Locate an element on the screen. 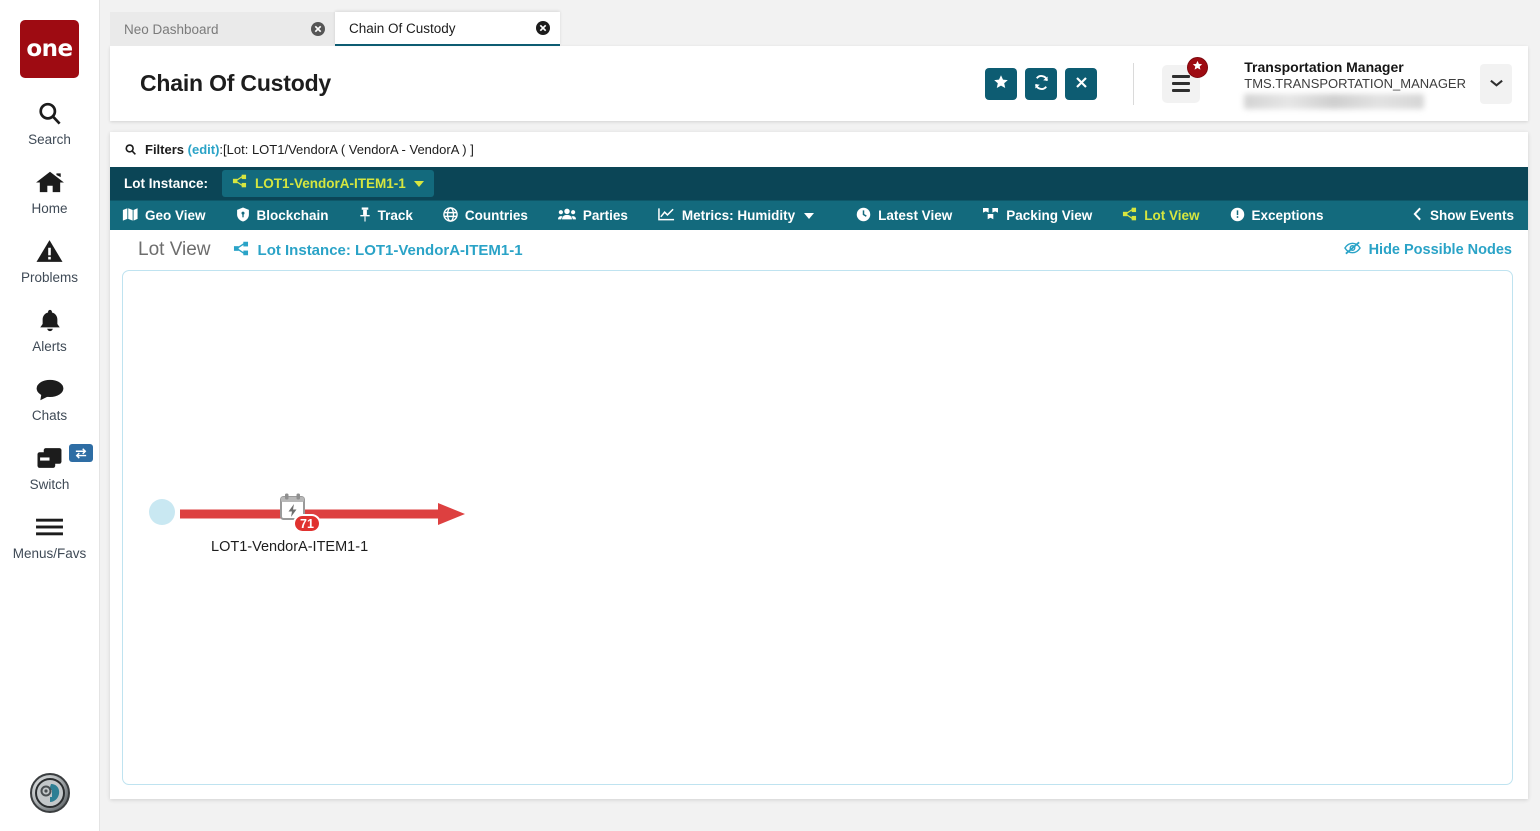 The image size is (1540, 831). hide-possible-nodes-label: Hide Possible Nodes is located at coordinates (1440, 250).